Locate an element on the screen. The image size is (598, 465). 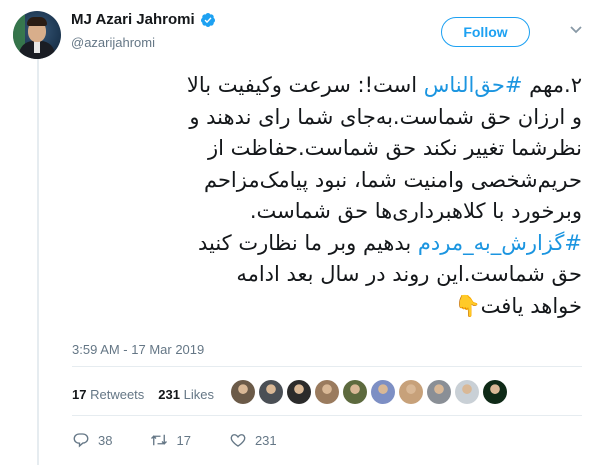
author-name-row: MJ Azari Jahromi is located at coordinates (143, 19).